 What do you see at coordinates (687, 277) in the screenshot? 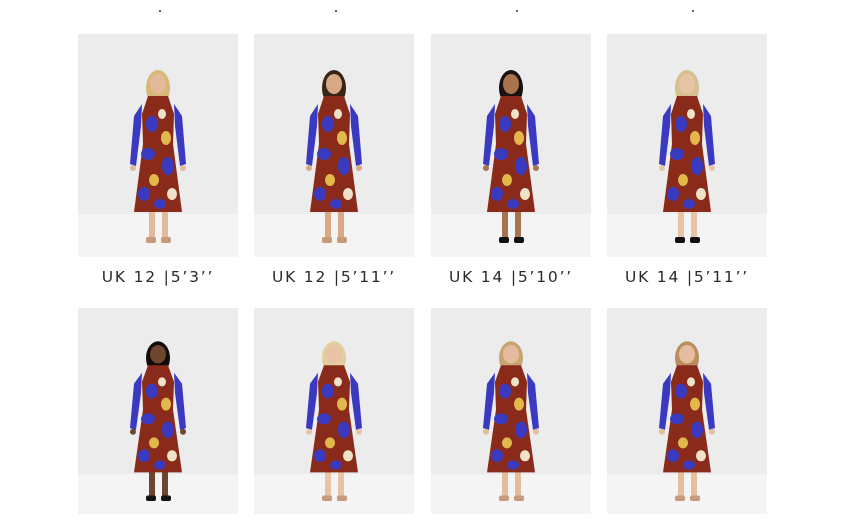
I see `size-height-label: UK 14 |5’11’’` at bounding box center [687, 277].